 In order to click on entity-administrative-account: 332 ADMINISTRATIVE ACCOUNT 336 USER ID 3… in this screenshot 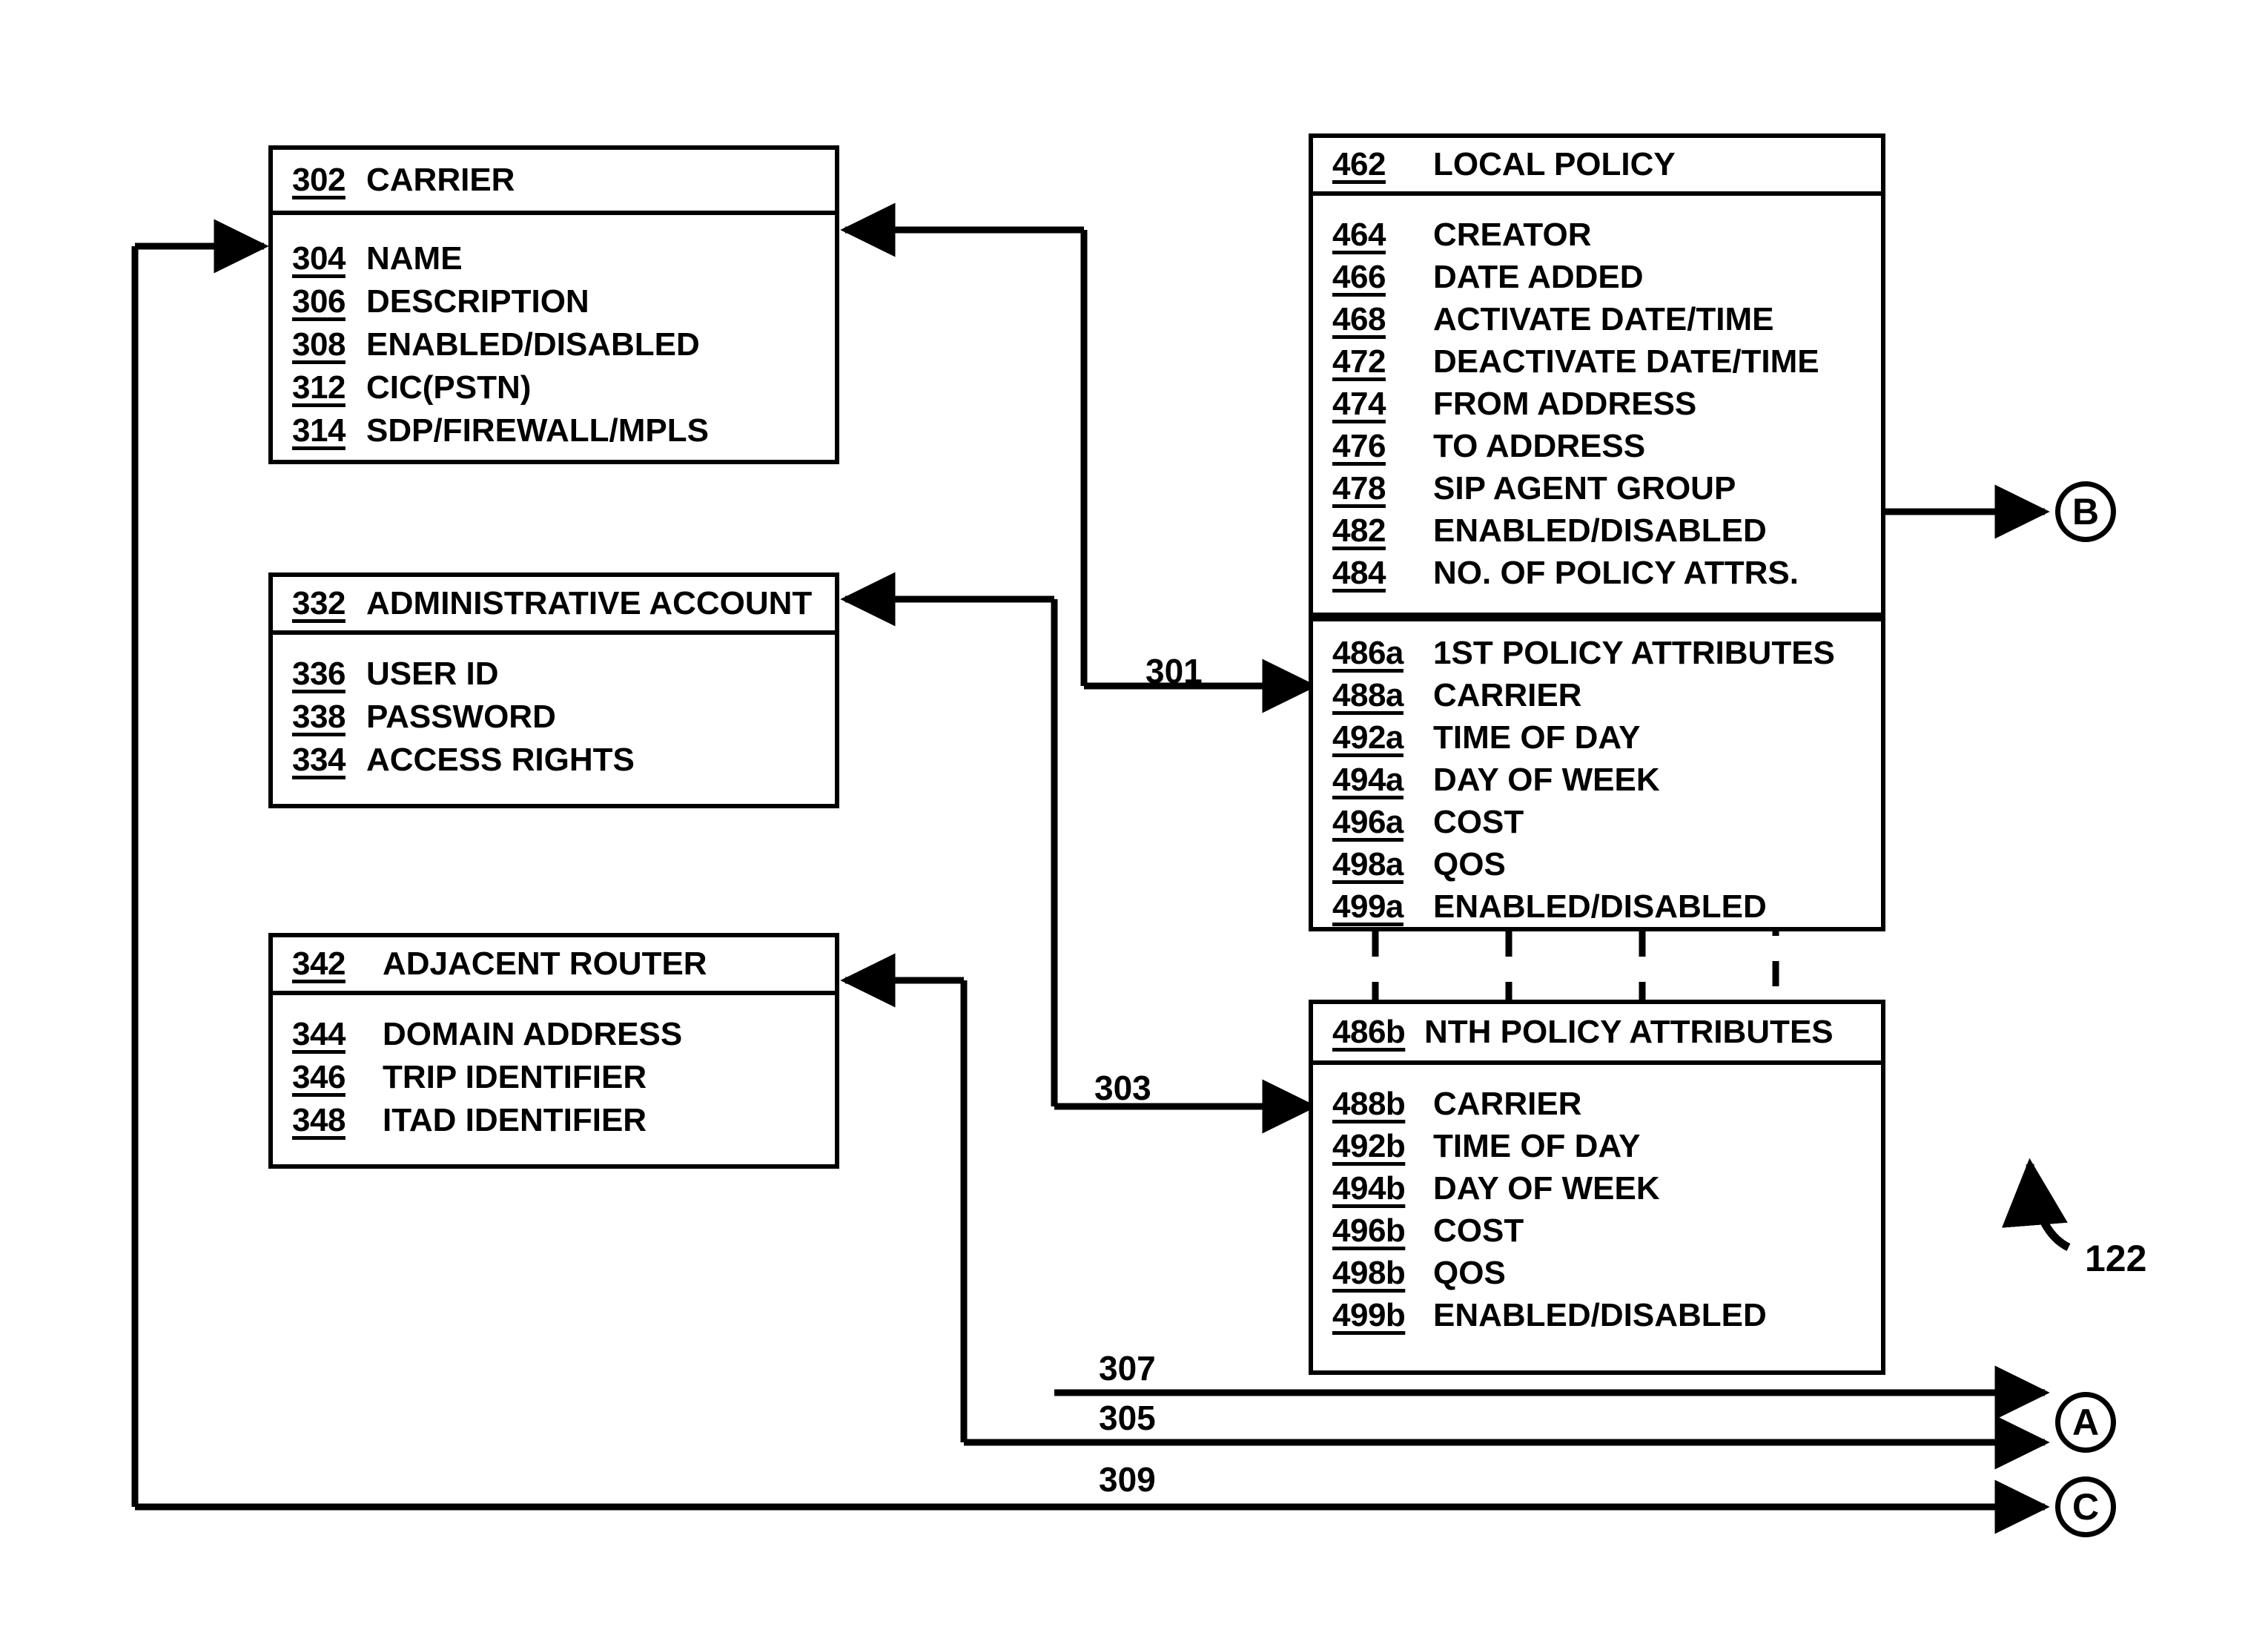, I will do `click(553, 690)`.